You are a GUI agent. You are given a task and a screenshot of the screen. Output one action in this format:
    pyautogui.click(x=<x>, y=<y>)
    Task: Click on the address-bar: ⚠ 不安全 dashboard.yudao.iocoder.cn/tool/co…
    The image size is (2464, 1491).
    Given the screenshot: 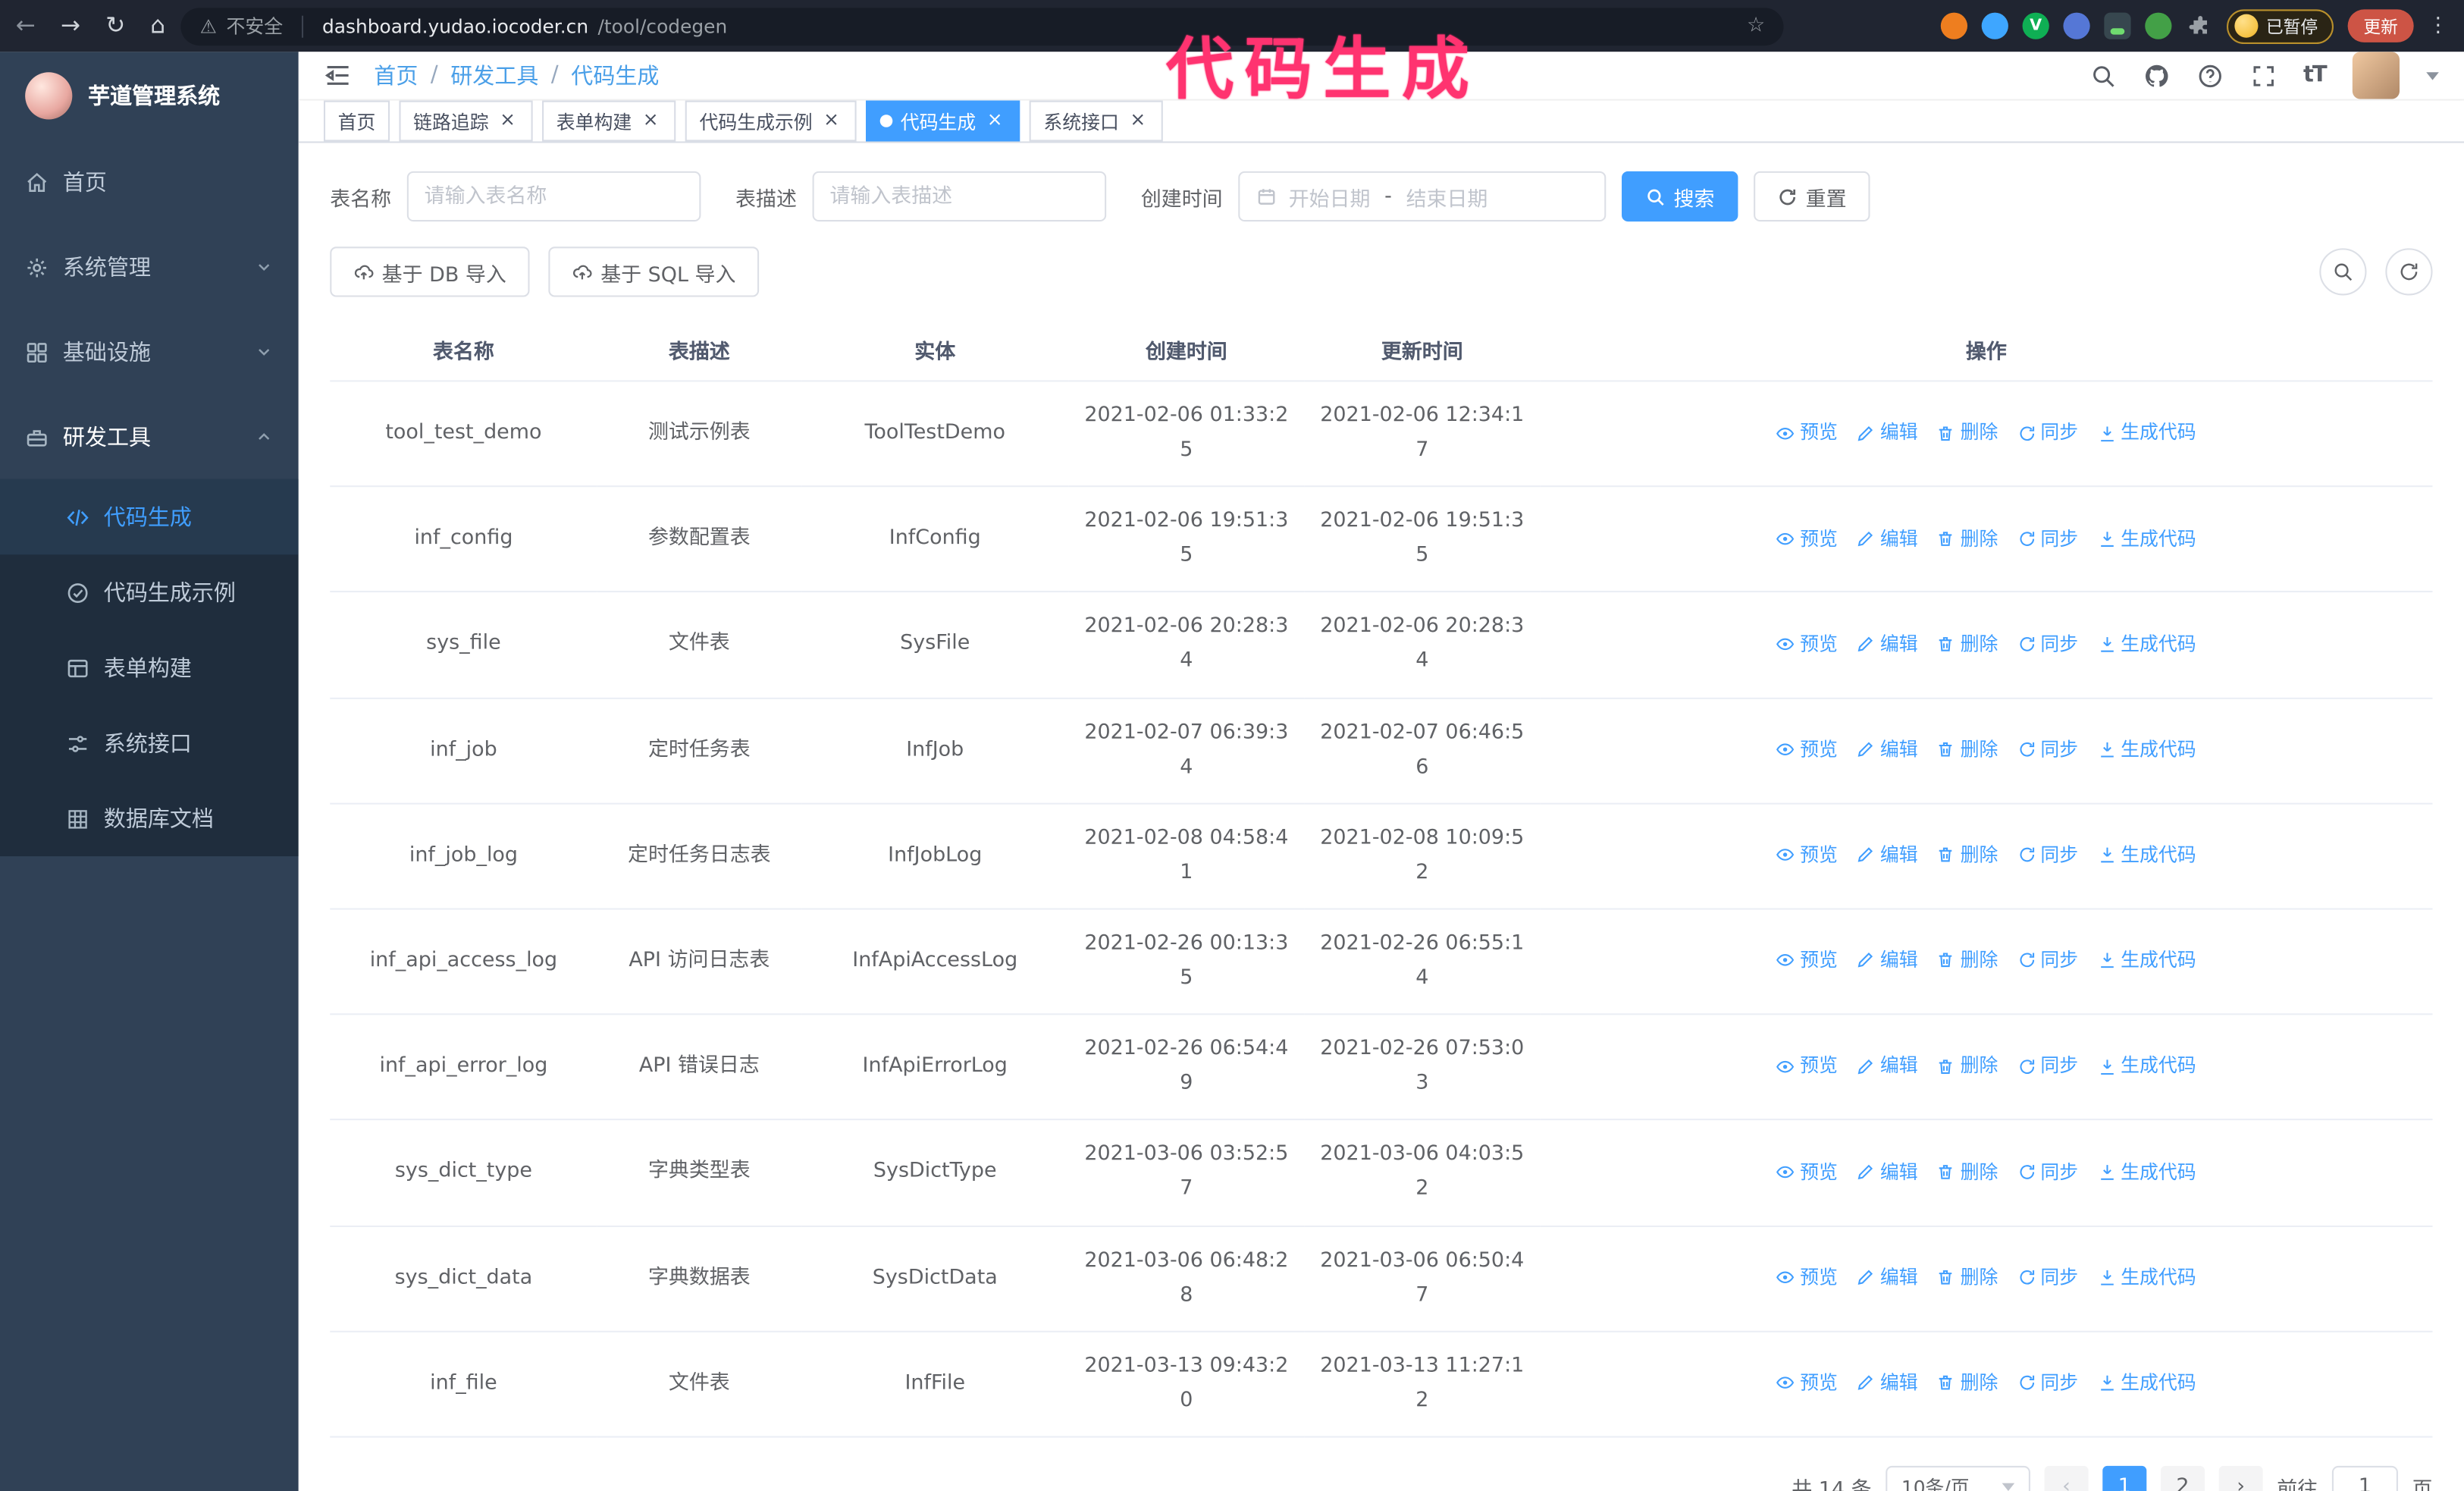 What is the action you would take?
    pyautogui.click(x=982, y=26)
    